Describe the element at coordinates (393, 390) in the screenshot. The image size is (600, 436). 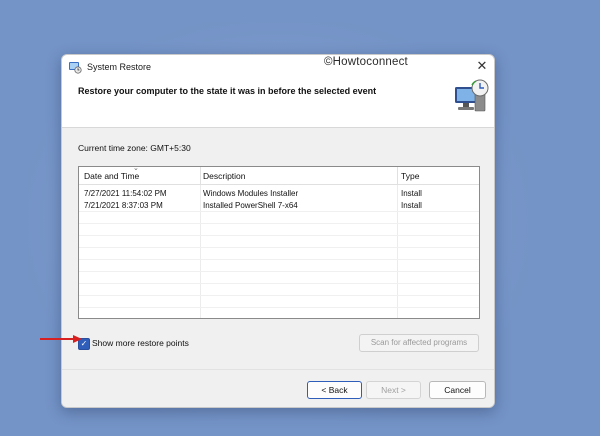
I see `next-button: Next >` at that location.